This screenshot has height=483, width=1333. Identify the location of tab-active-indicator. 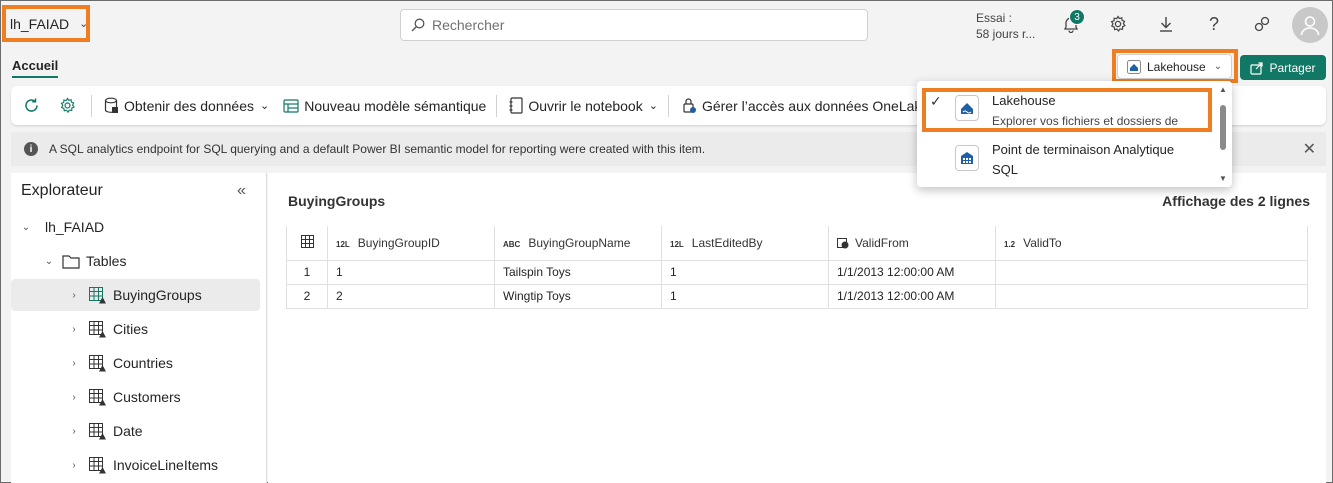
(35, 77).